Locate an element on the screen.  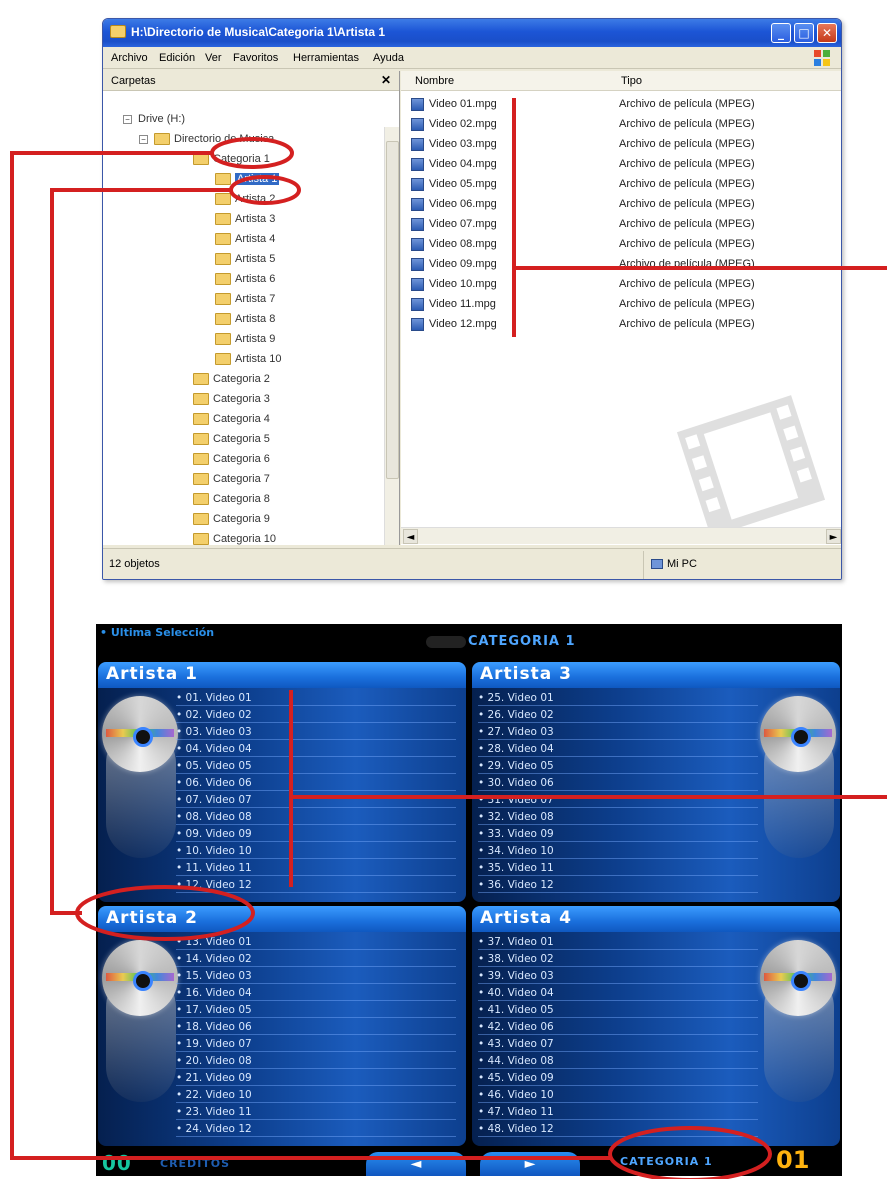
song-item: • 40. Video 04 is located at coordinates (618, 993).